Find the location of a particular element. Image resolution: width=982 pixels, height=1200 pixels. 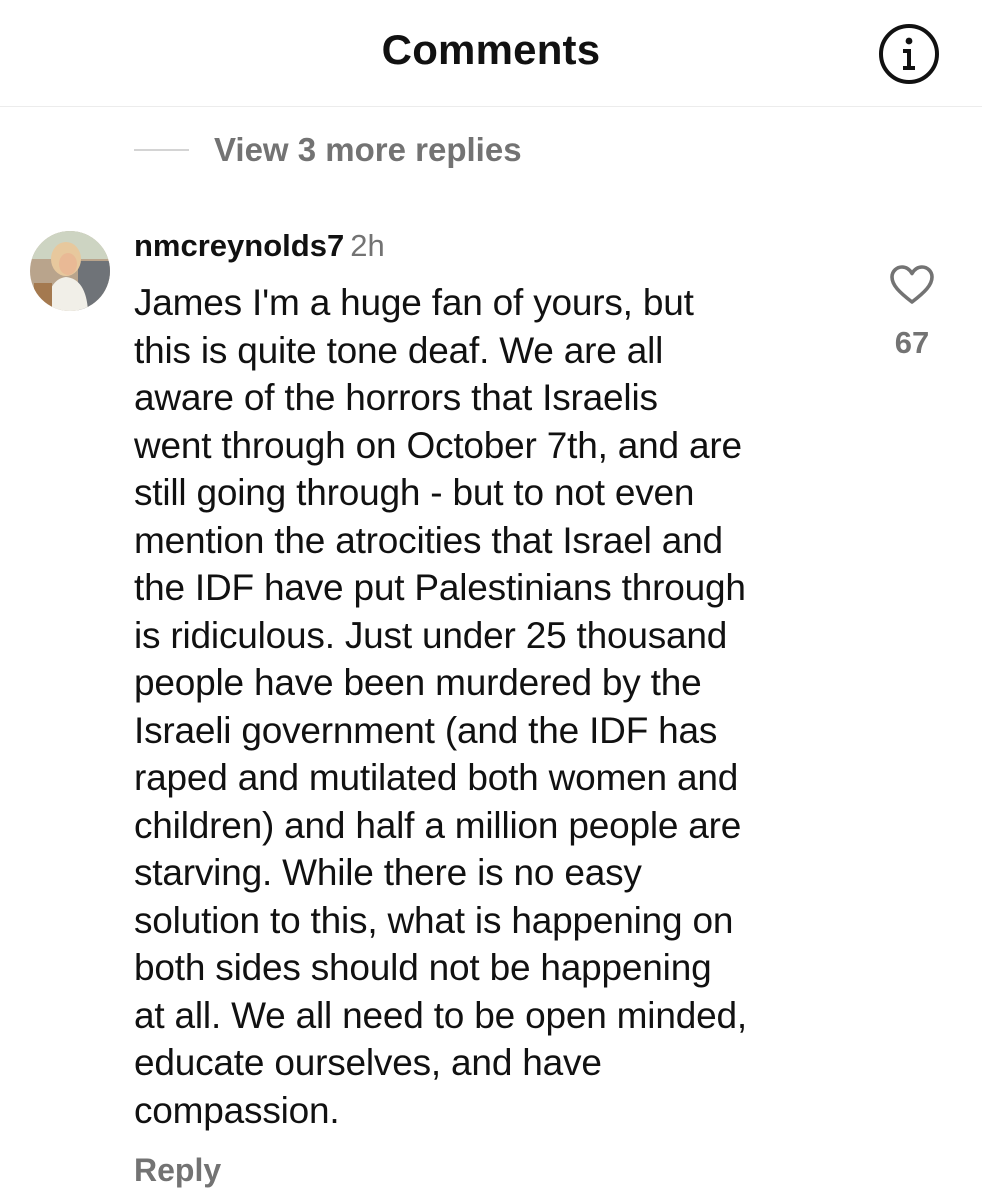

comment-timestamp: 2h is located at coordinates (367, 245).